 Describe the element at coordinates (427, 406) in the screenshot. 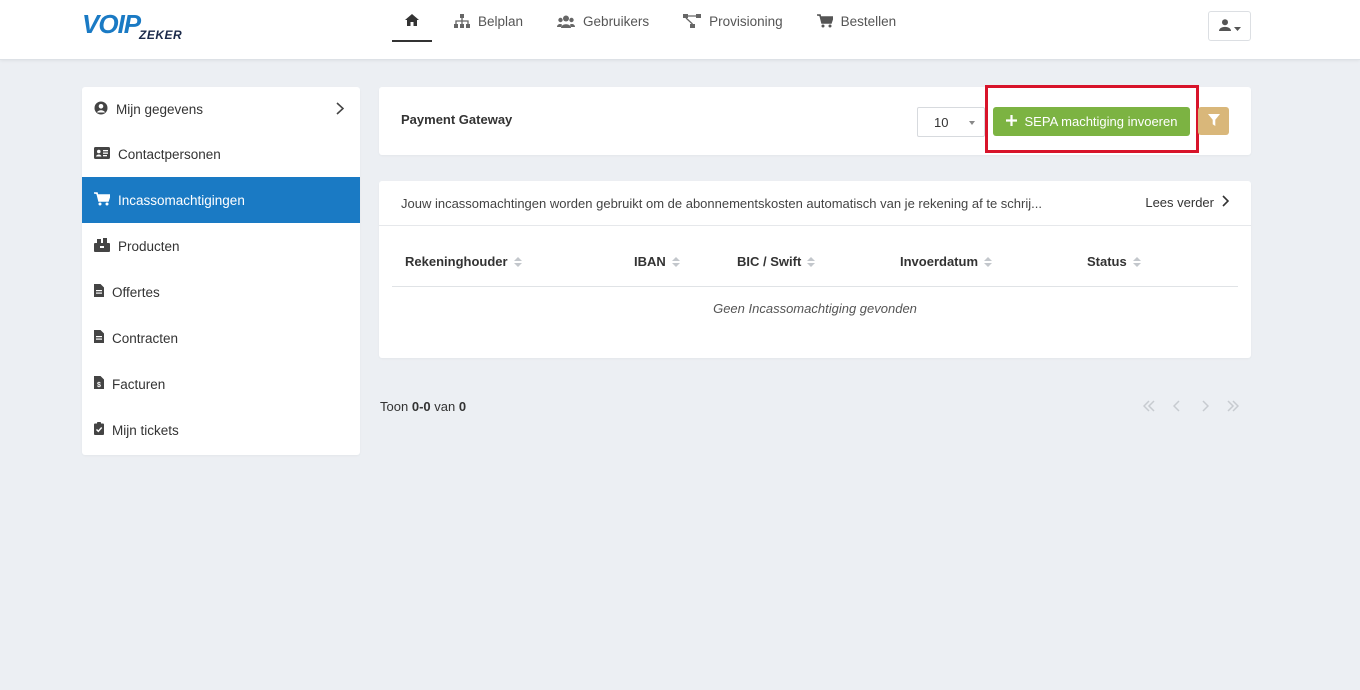

I see `summary-to: 0` at that location.